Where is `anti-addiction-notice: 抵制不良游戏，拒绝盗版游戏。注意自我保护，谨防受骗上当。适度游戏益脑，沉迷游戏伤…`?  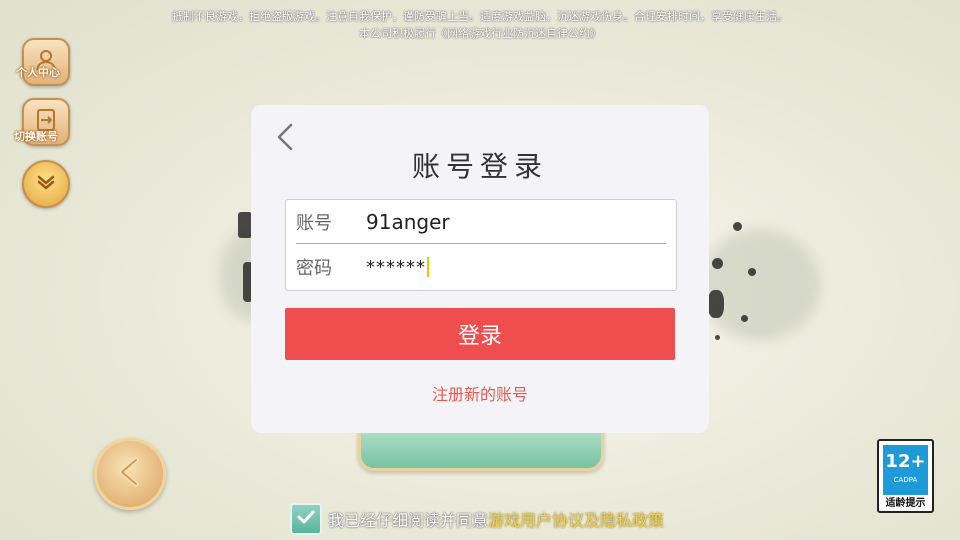
anti-addiction-notice: 抵制不良游戏，拒绝盗版游戏。注意自我保护，谨防受骗上当。适度游戏益脑，沉迷游戏伤… is located at coordinates (480, 25).